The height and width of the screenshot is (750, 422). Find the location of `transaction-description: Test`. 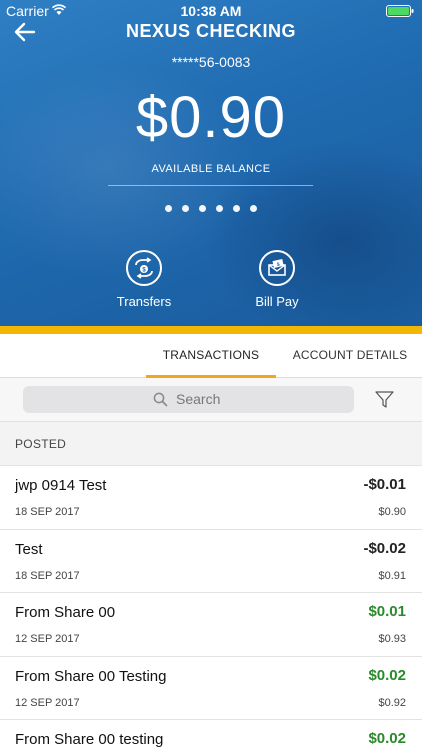

transaction-description: Test is located at coordinates (29, 549).